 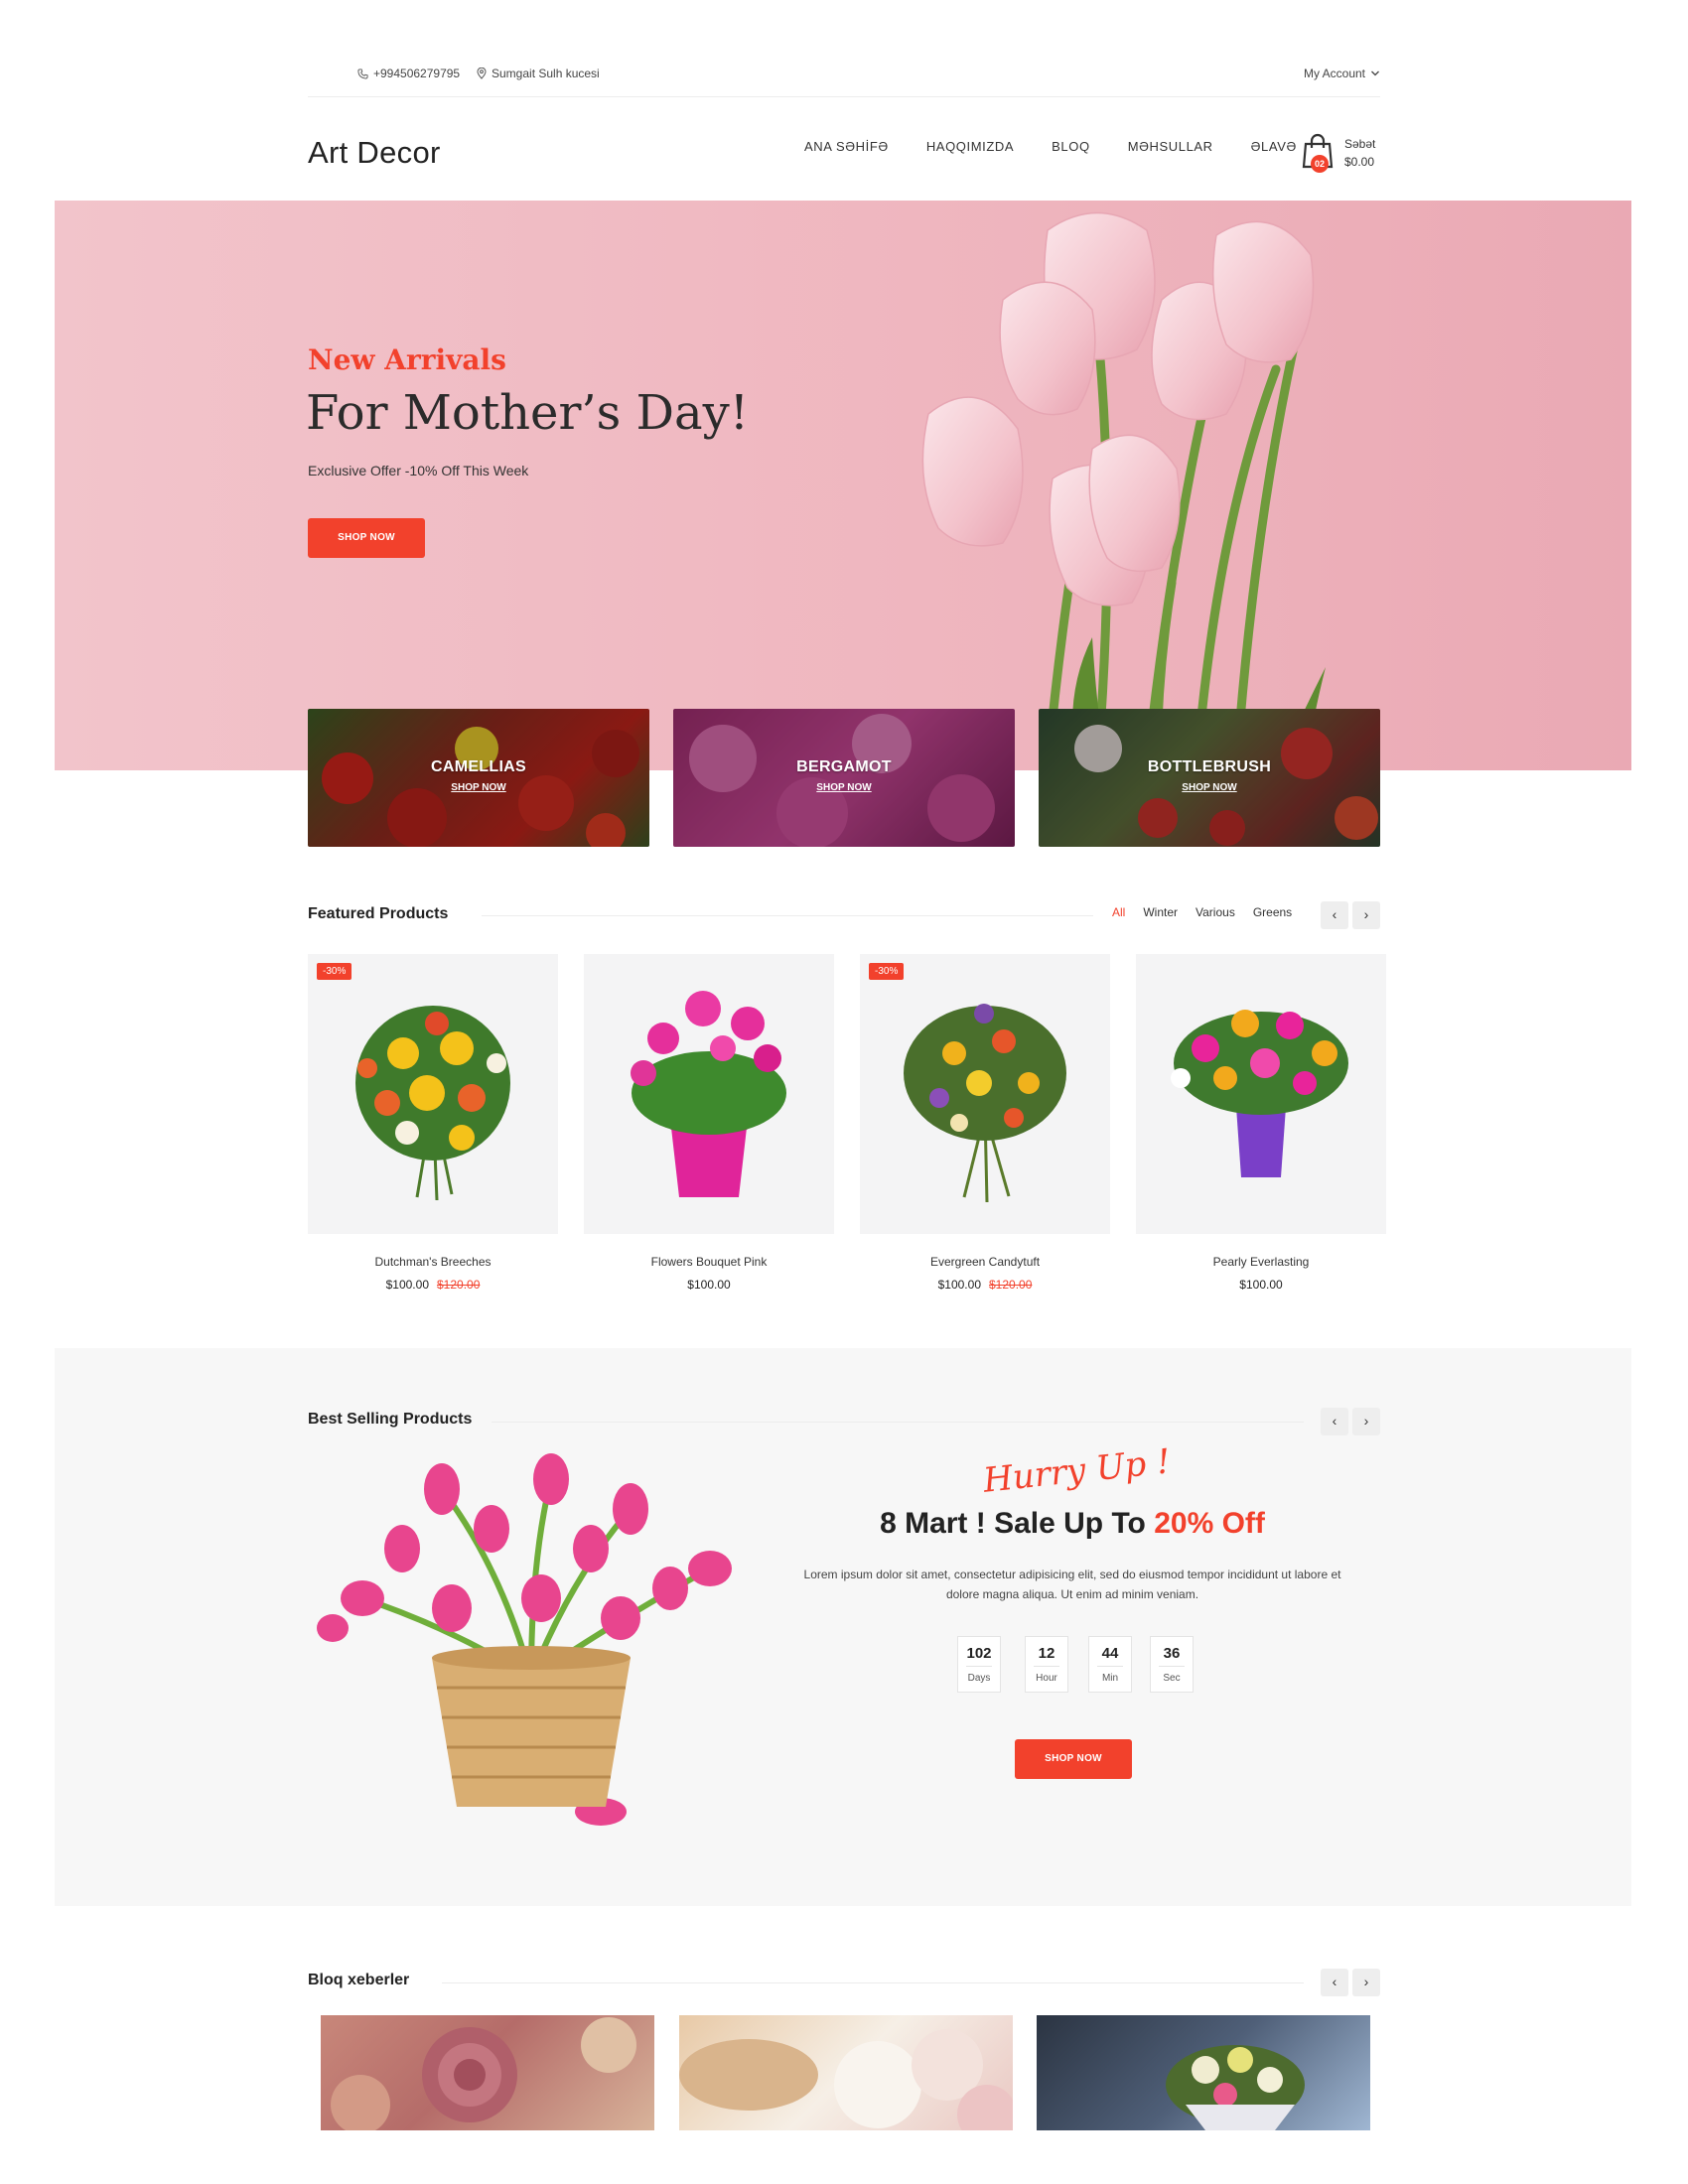 What do you see at coordinates (985, 1262) in the screenshot?
I see `product-name: Evergreen Candytuft` at bounding box center [985, 1262].